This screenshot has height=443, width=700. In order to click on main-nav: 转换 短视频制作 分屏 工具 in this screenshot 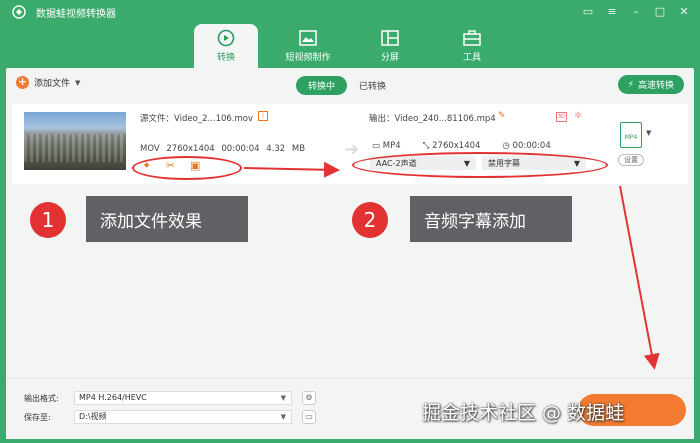, I will do `click(350, 45)`.